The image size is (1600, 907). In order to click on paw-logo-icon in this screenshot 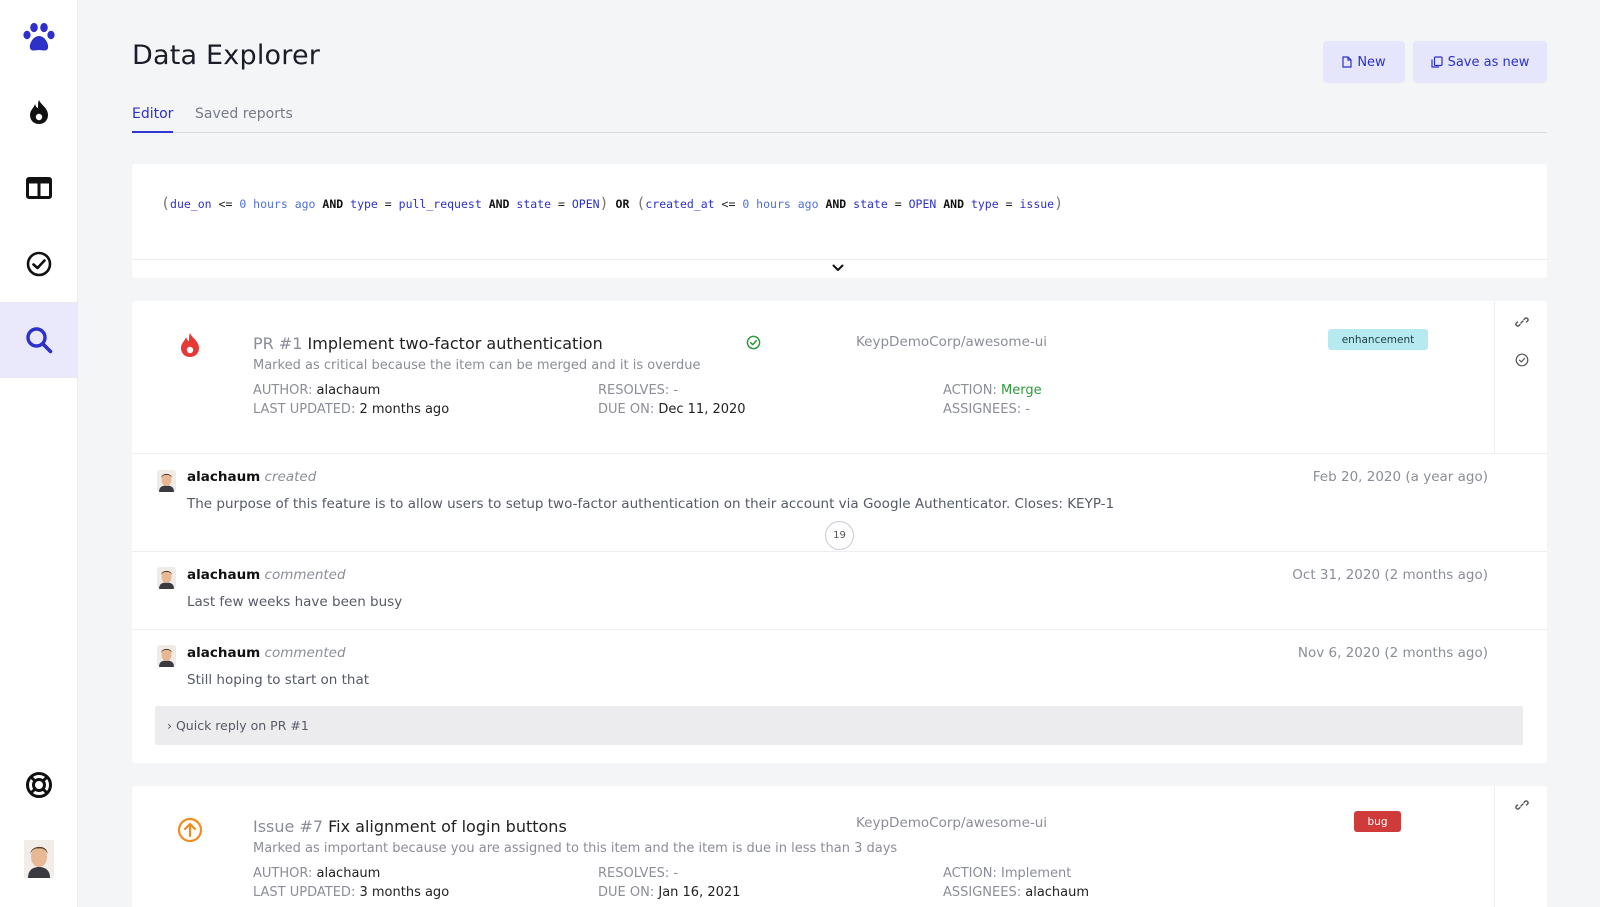, I will do `click(39, 38)`.